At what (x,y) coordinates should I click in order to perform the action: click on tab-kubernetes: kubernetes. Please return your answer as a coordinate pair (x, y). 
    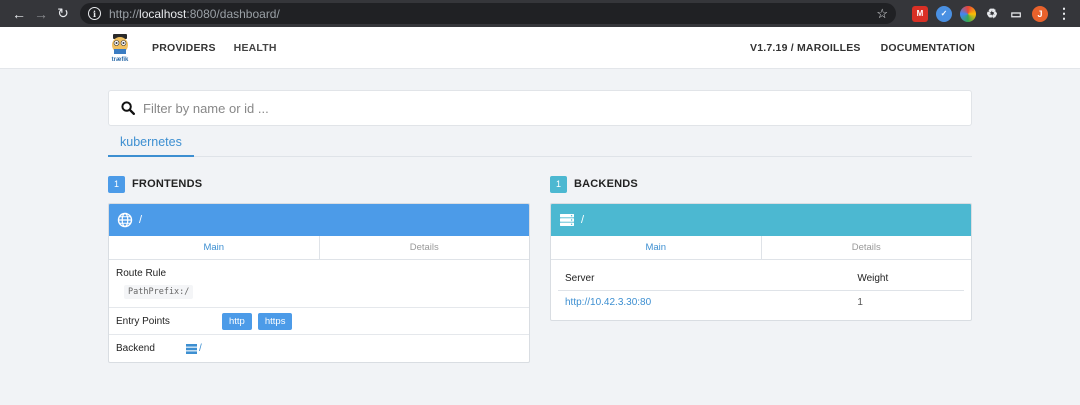
    Looking at the image, I should click on (151, 144).